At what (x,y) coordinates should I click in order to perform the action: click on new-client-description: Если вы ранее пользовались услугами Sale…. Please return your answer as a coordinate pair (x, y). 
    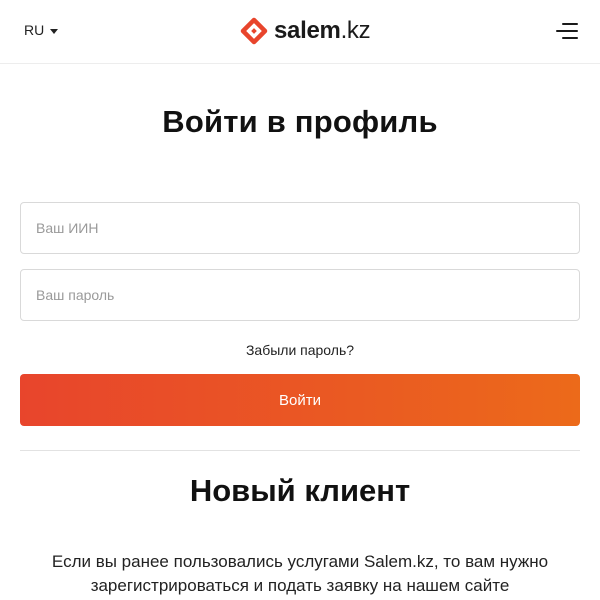
    Looking at the image, I should click on (300, 573).